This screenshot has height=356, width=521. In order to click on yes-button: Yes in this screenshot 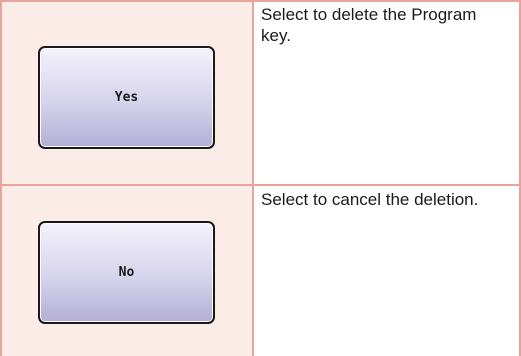, I will do `click(126, 97)`.